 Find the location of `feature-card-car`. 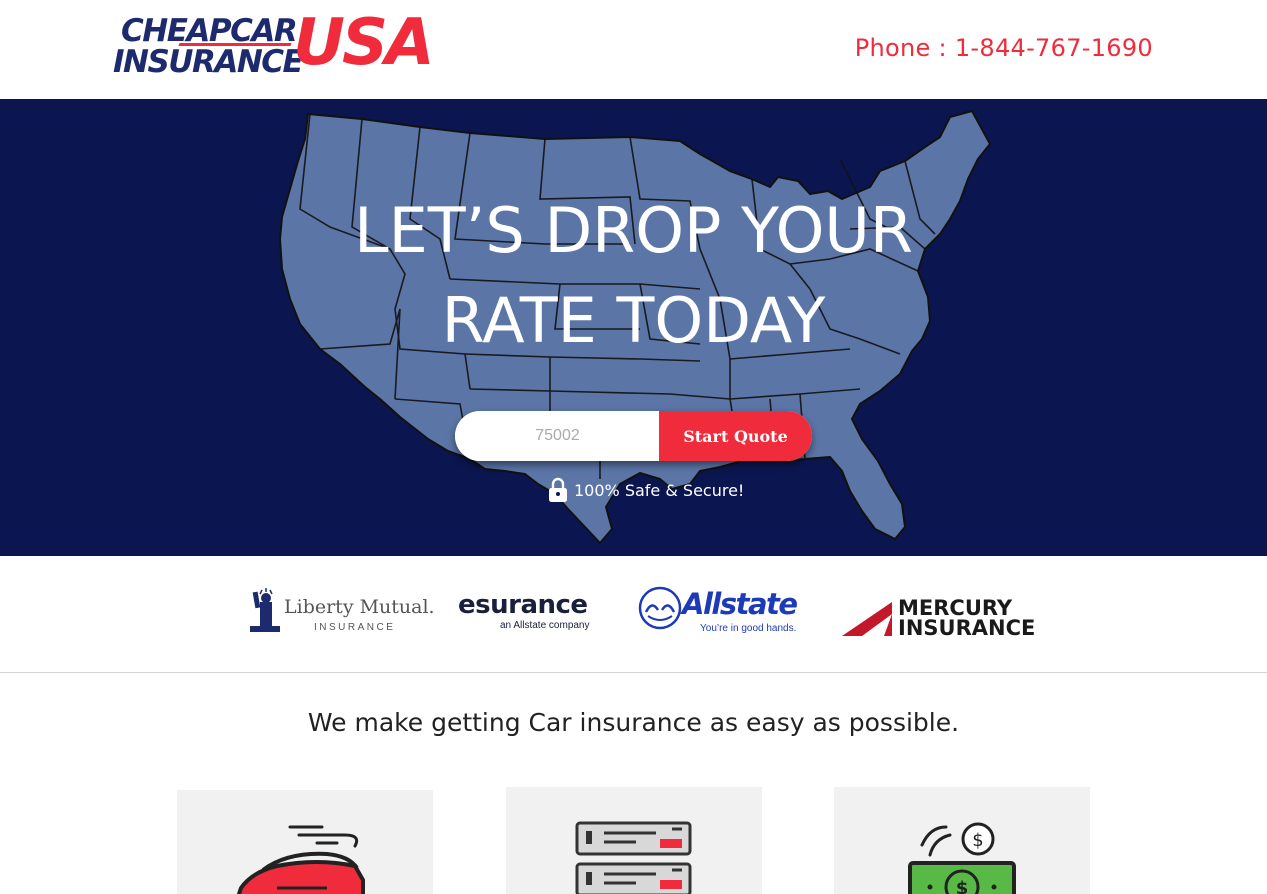

feature-card-car is located at coordinates (305, 842).